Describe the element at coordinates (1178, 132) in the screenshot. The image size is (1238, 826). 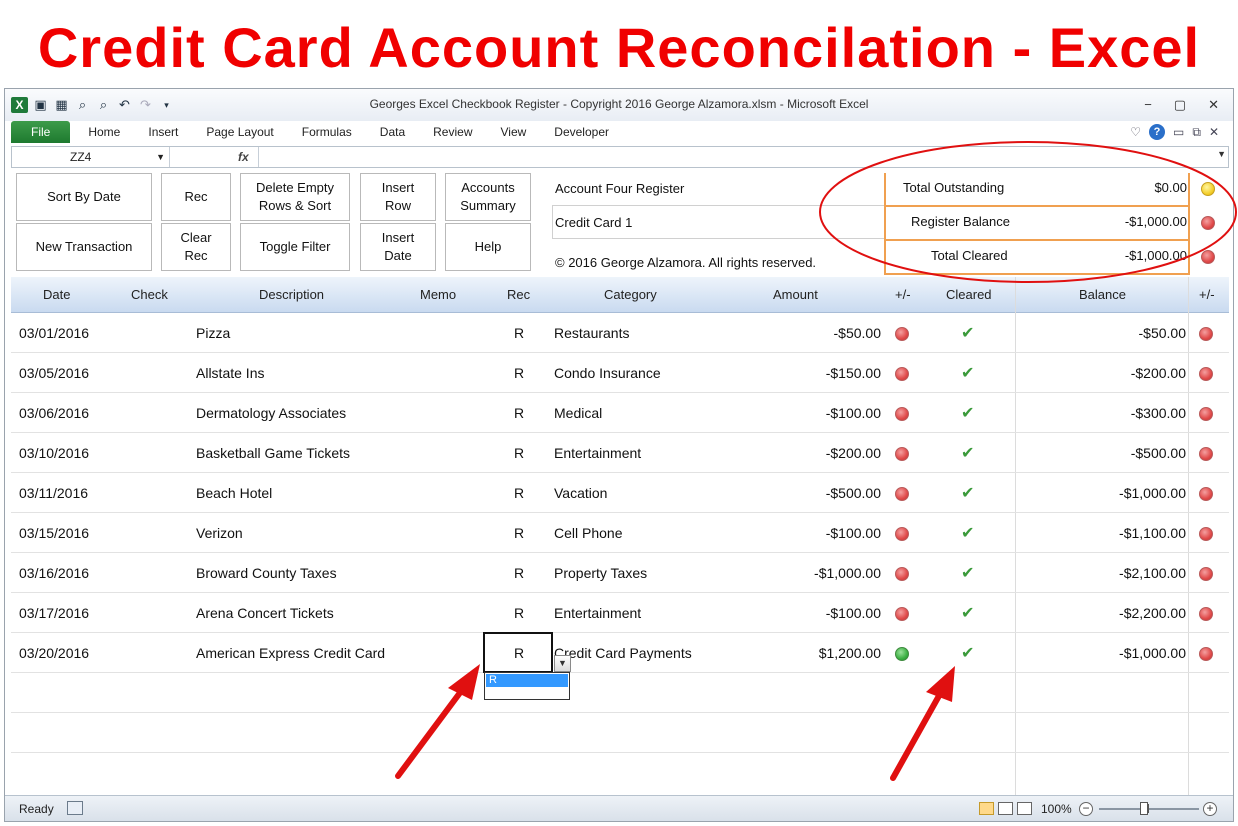
I see `workbook-minimize-icon: ▭` at that location.